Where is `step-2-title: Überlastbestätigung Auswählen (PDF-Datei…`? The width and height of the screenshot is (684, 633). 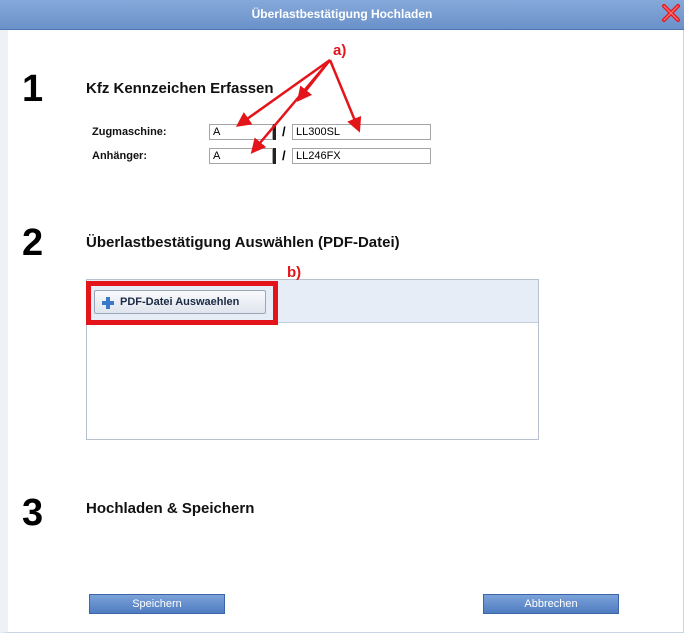 step-2-title: Überlastbestätigung Auswählen (PDF-Datei… is located at coordinates (243, 242).